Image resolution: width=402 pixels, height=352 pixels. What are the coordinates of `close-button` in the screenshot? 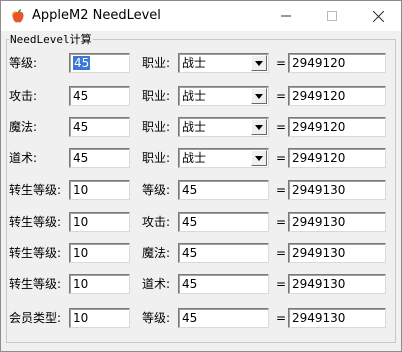 It's located at (378, 16).